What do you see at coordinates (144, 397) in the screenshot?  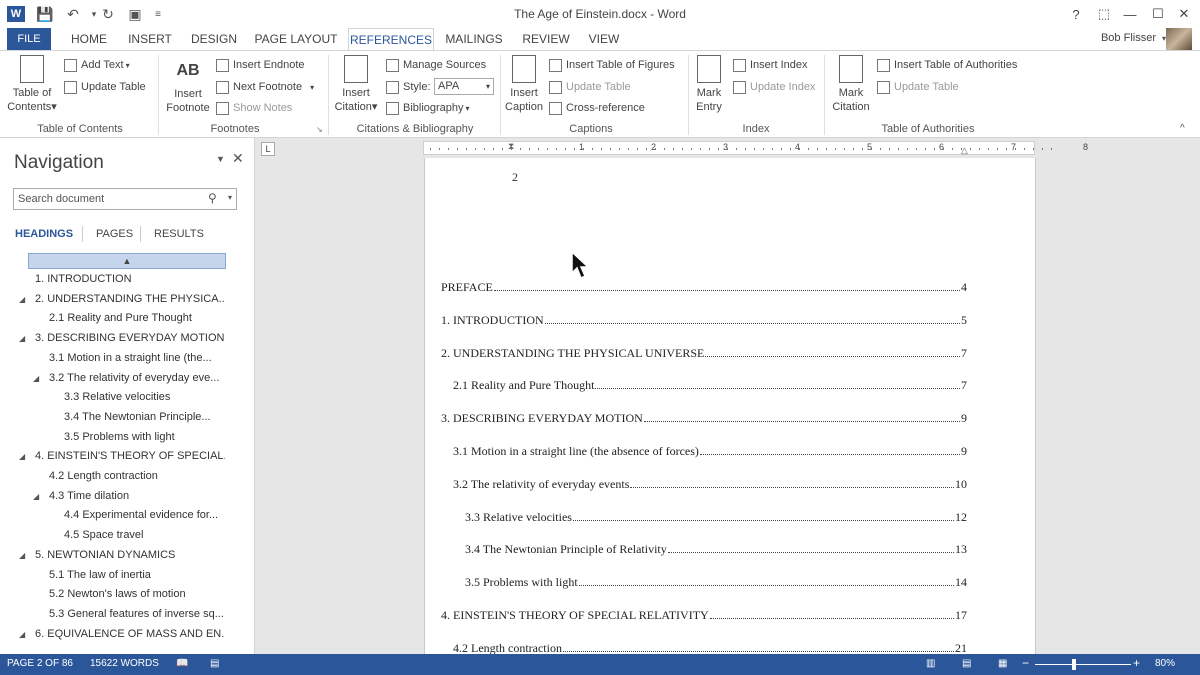 I see `nav-heading-item: 3.3 Relative velocities` at bounding box center [144, 397].